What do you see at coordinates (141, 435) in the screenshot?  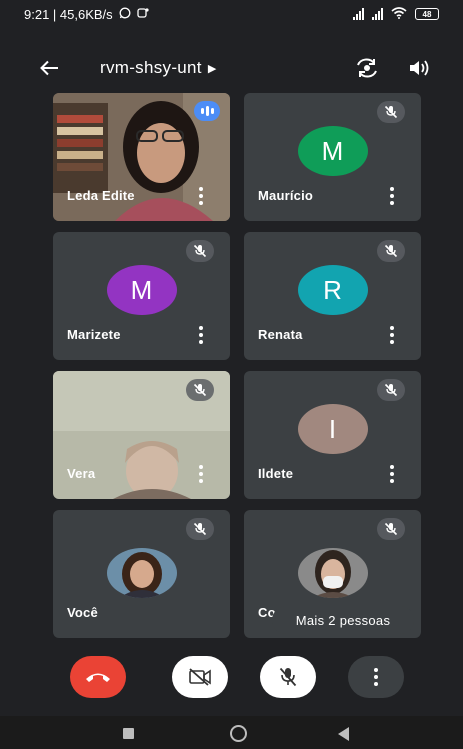 I see `participant-tile-vera: Vera` at bounding box center [141, 435].